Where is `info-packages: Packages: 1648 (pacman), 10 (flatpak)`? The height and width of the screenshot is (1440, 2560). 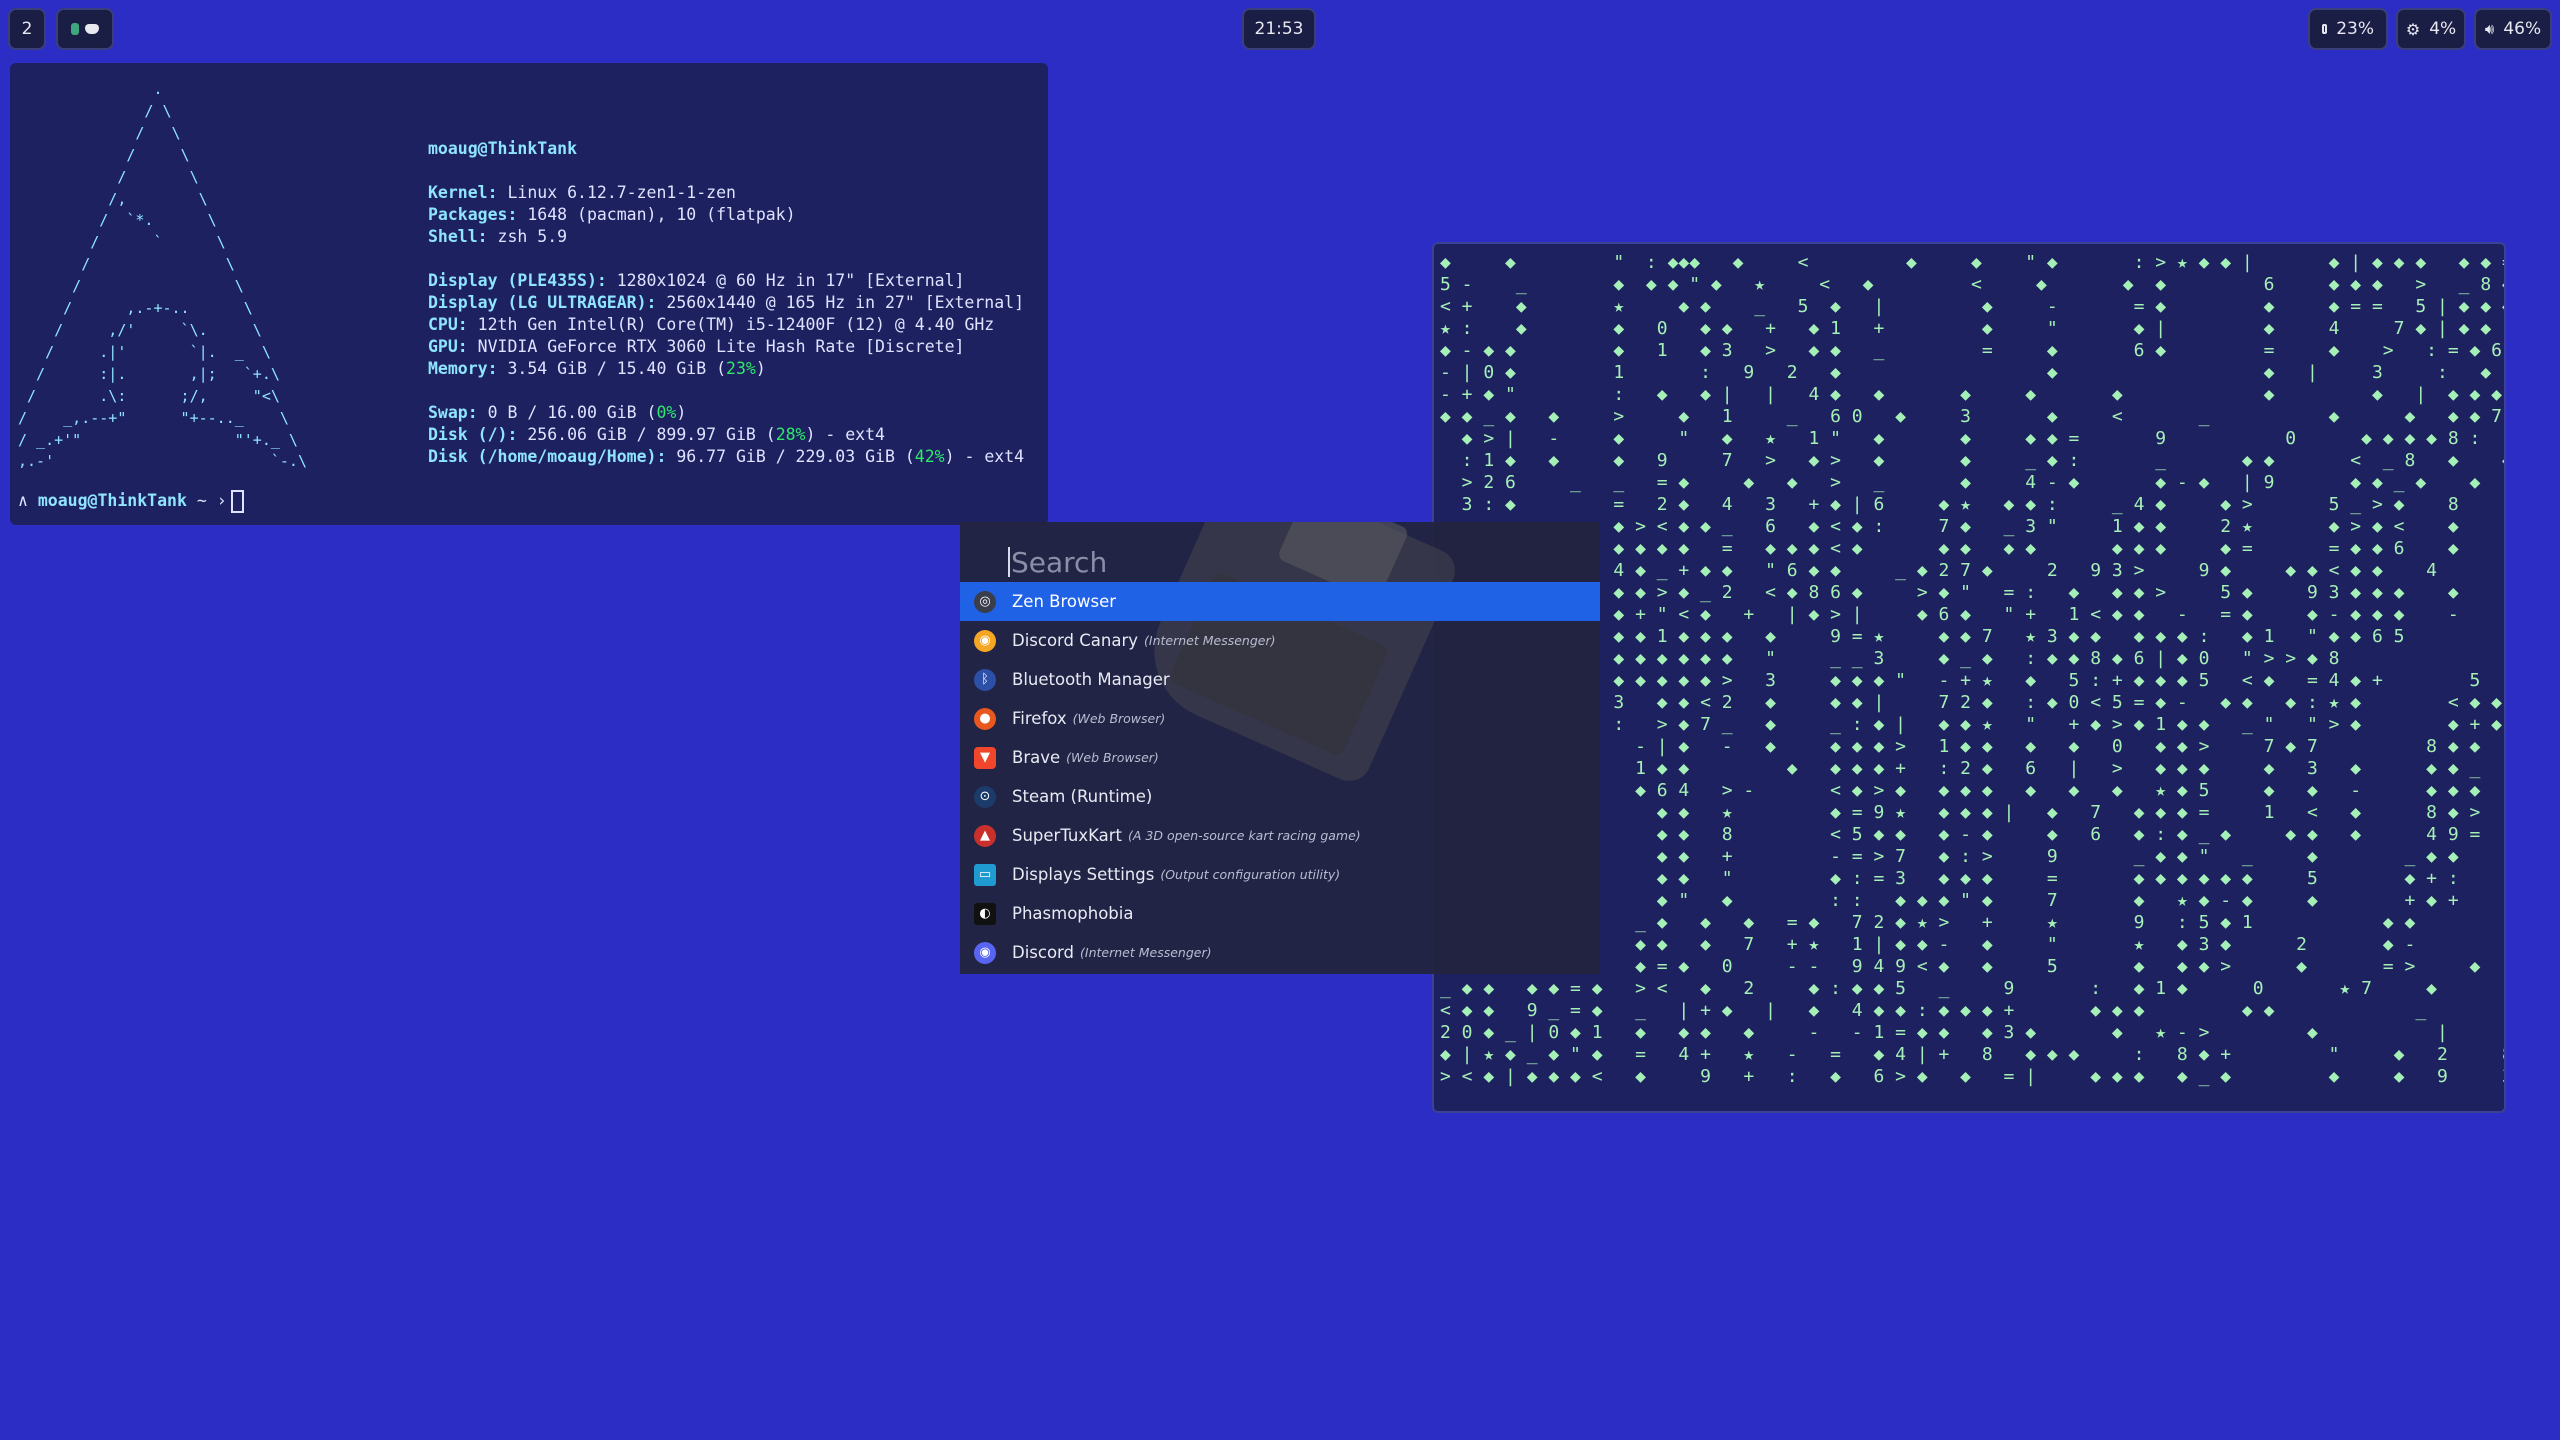 info-packages: Packages: 1648 (pacman), 10 (flatpak) is located at coordinates (612, 214).